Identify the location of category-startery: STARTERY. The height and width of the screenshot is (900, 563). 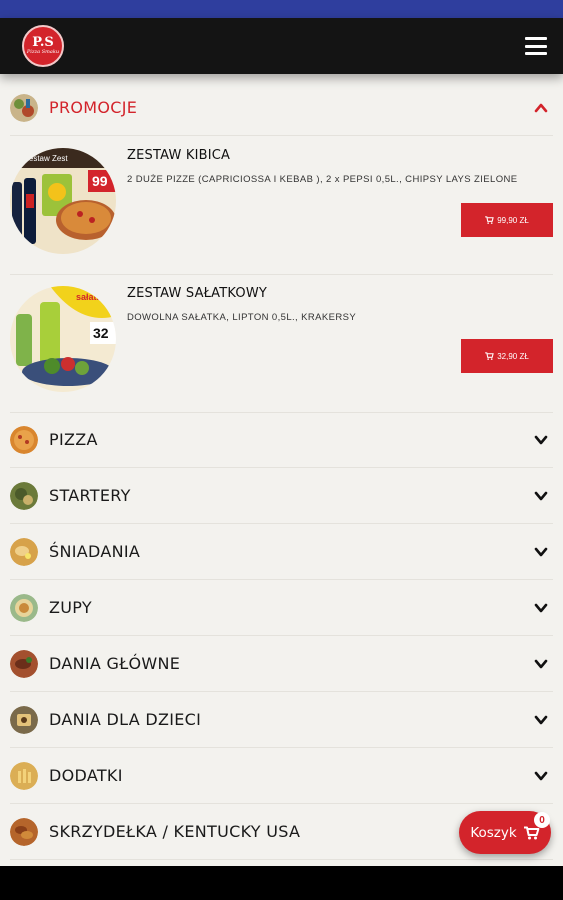
(281, 496).